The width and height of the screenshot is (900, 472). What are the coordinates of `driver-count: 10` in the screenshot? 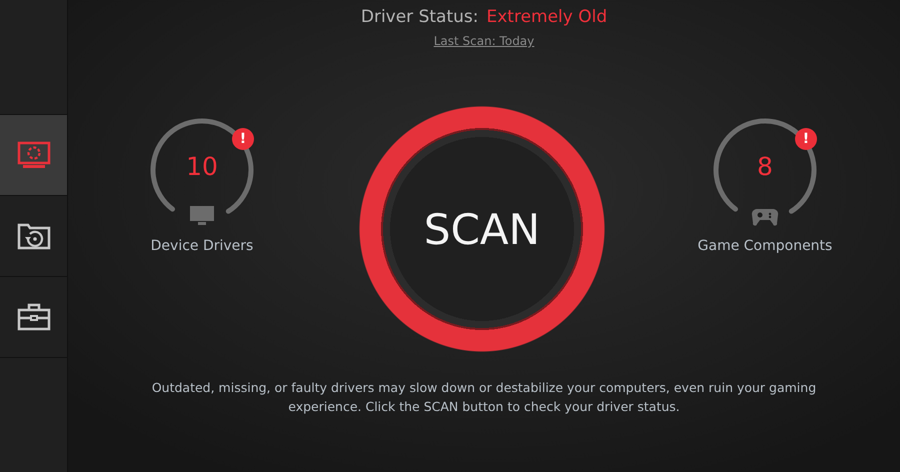 It's located at (202, 166).